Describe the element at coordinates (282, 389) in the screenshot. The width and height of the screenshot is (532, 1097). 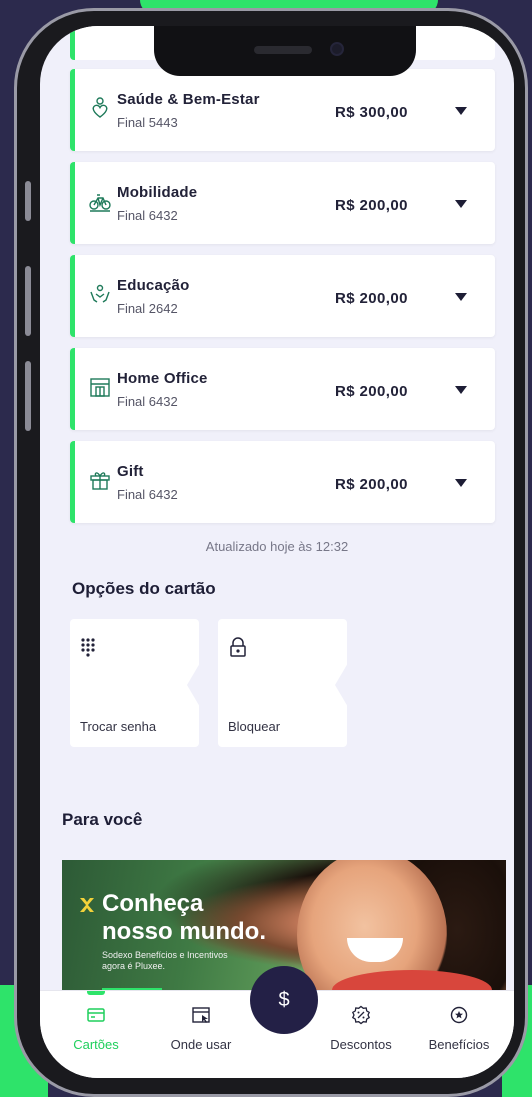
I see `benefit-card-home-office: Home Office Final 6432 R$ 200,00` at that location.